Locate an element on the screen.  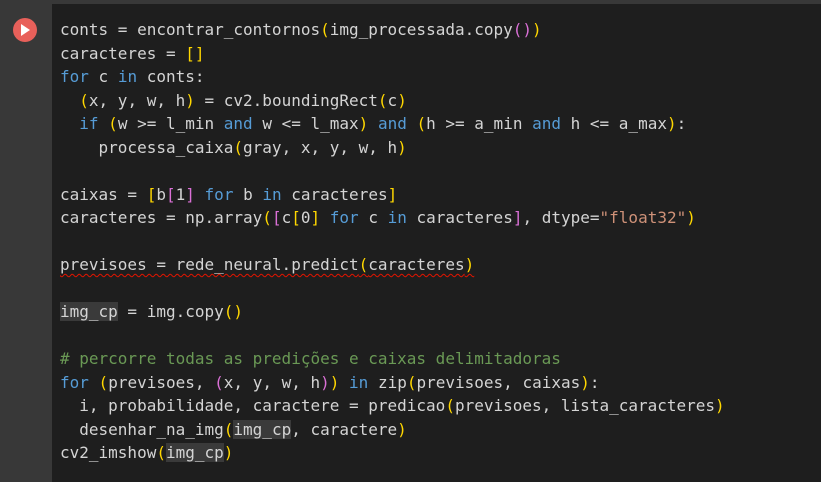
code-line: caixas = [b[1] for b in caracteres] is located at coordinates (392, 195).